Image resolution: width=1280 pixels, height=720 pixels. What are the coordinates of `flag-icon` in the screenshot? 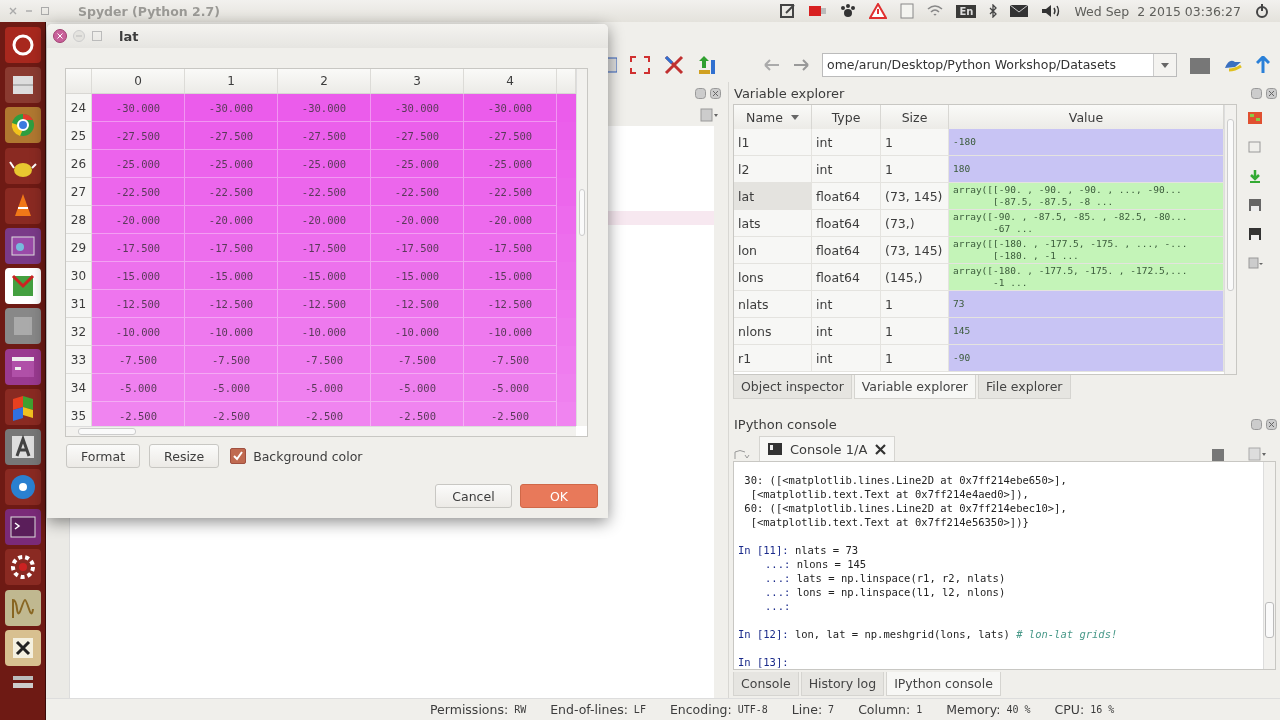 It's located at (22, 406).